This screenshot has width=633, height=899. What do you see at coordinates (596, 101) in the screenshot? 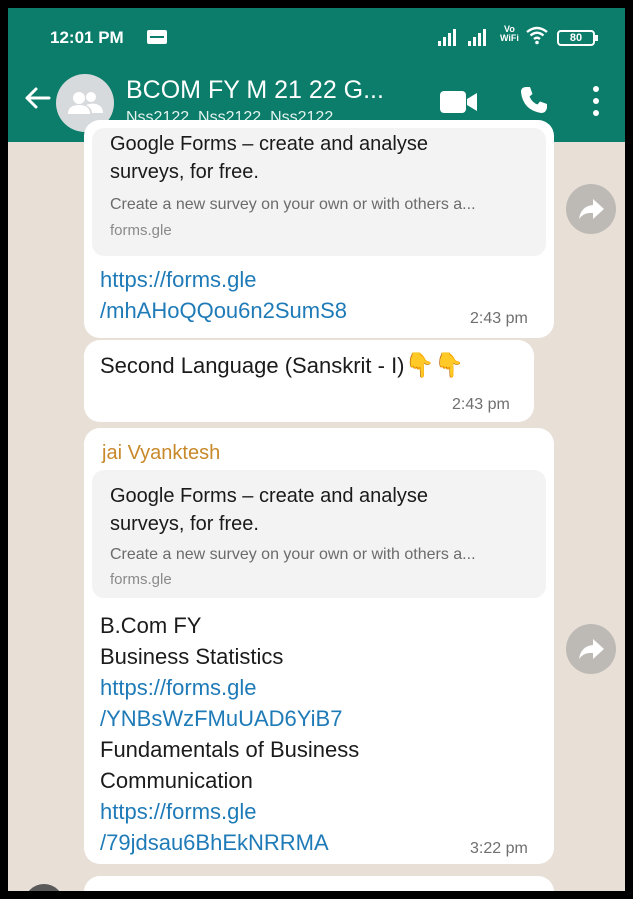
I see `more-vertical-icon` at bounding box center [596, 101].